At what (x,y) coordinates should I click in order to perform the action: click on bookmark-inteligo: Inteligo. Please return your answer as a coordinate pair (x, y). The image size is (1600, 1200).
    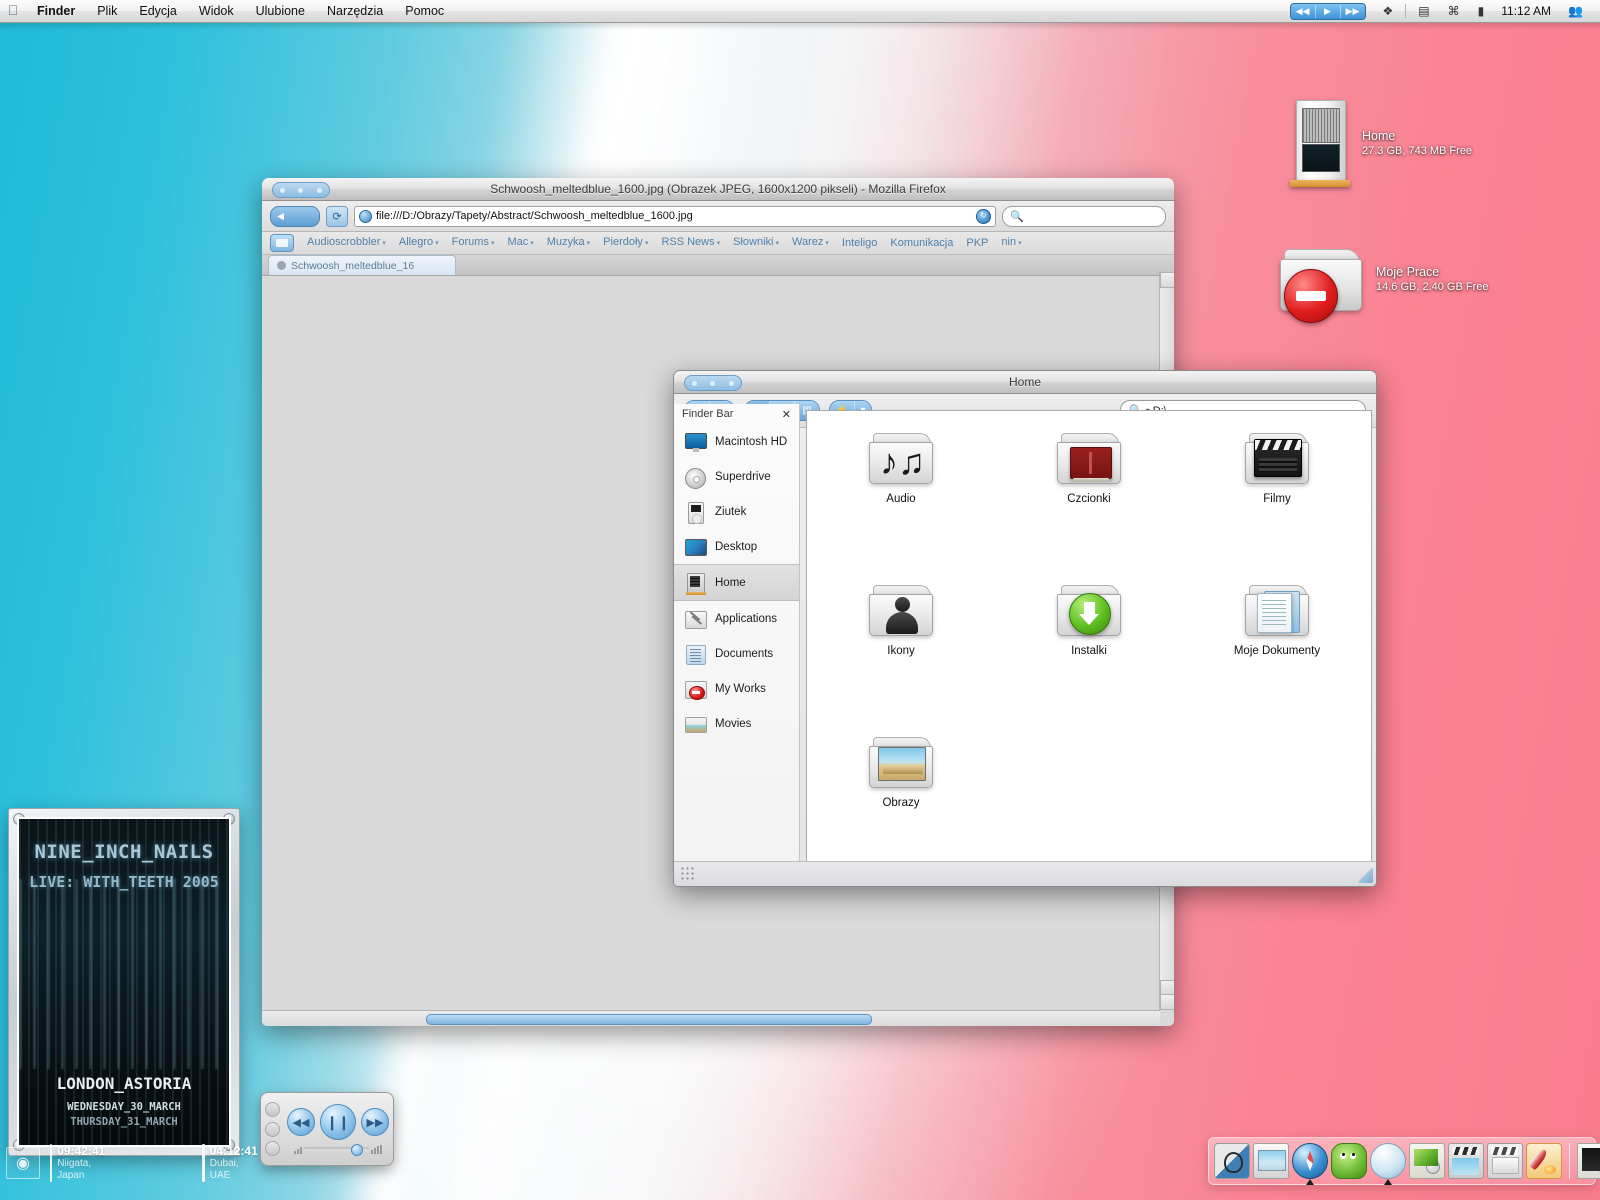
    Looking at the image, I should click on (859, 243).